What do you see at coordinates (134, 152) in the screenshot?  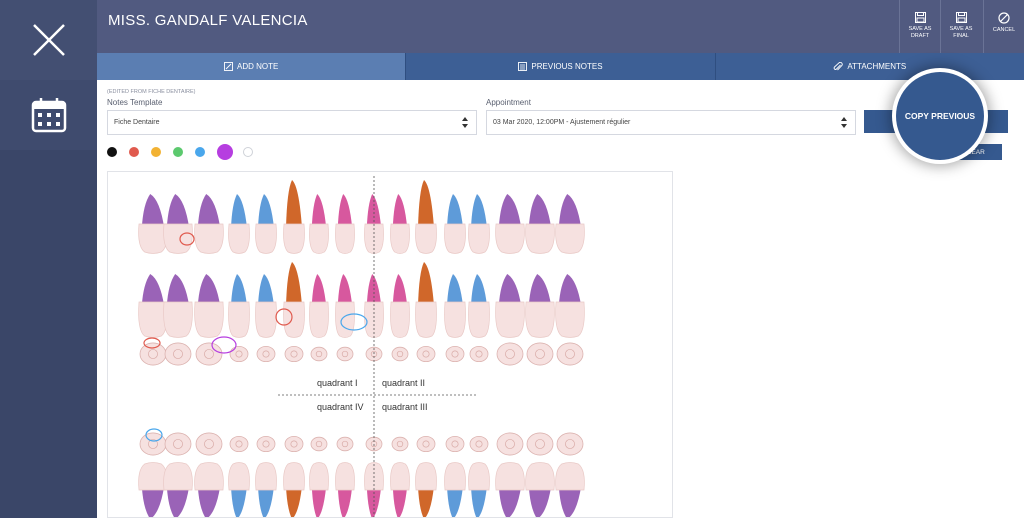 I see `color-swatch-red` at bounding box center [134, 152].